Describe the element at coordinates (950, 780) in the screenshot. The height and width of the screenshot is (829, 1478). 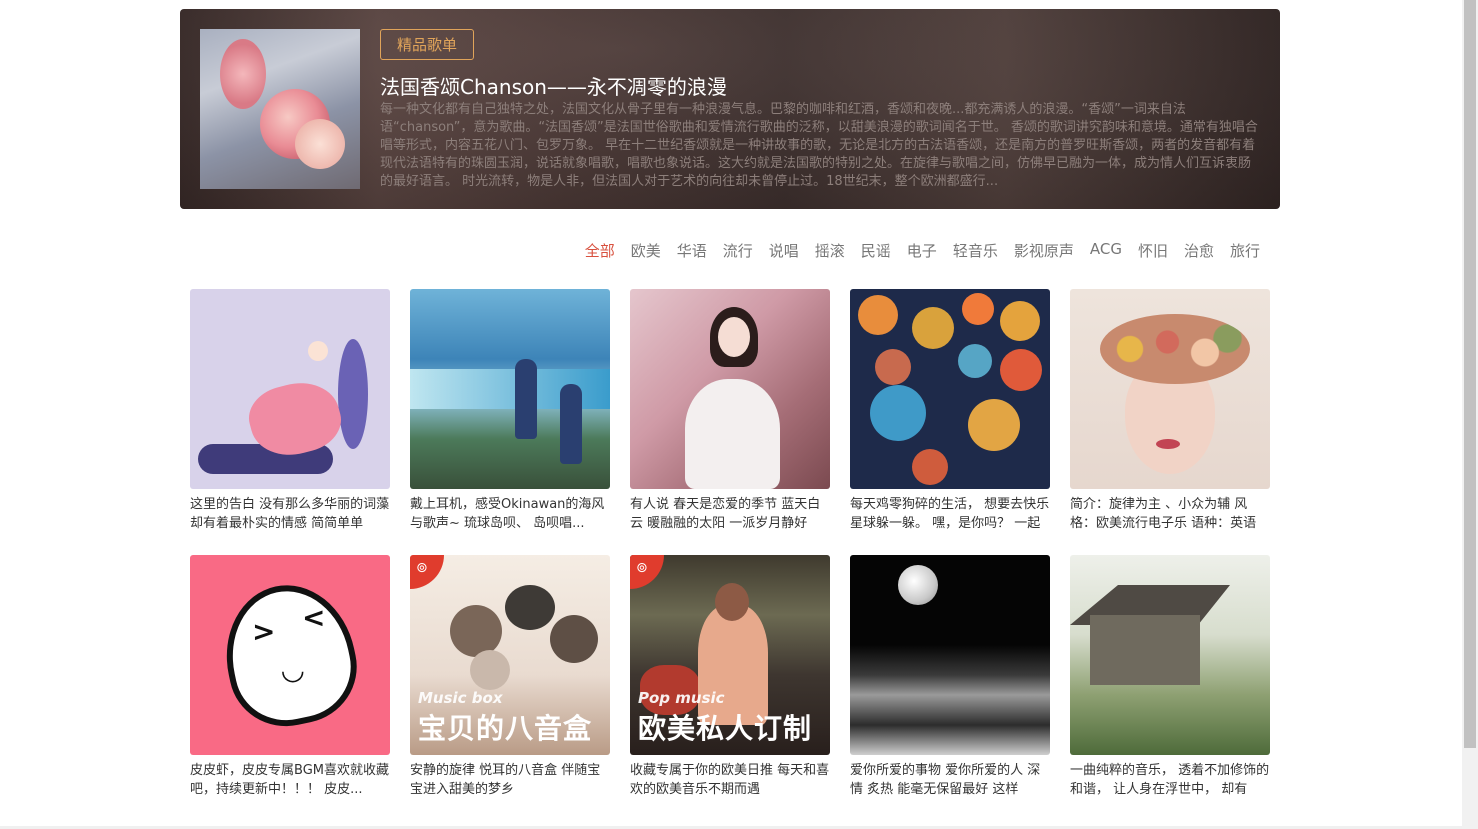
I see `playlist-title: 爱你所爱的事物 爱你所爱的人 深情 炙热 能毫无保留最好 这样` at that location.